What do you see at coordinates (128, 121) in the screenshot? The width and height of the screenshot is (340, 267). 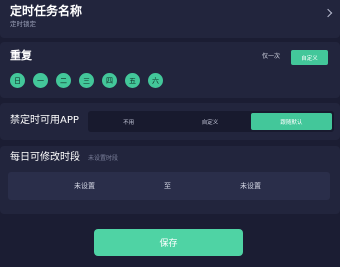 I see `app-option-none: 不用` at bounding box center [128, 121].